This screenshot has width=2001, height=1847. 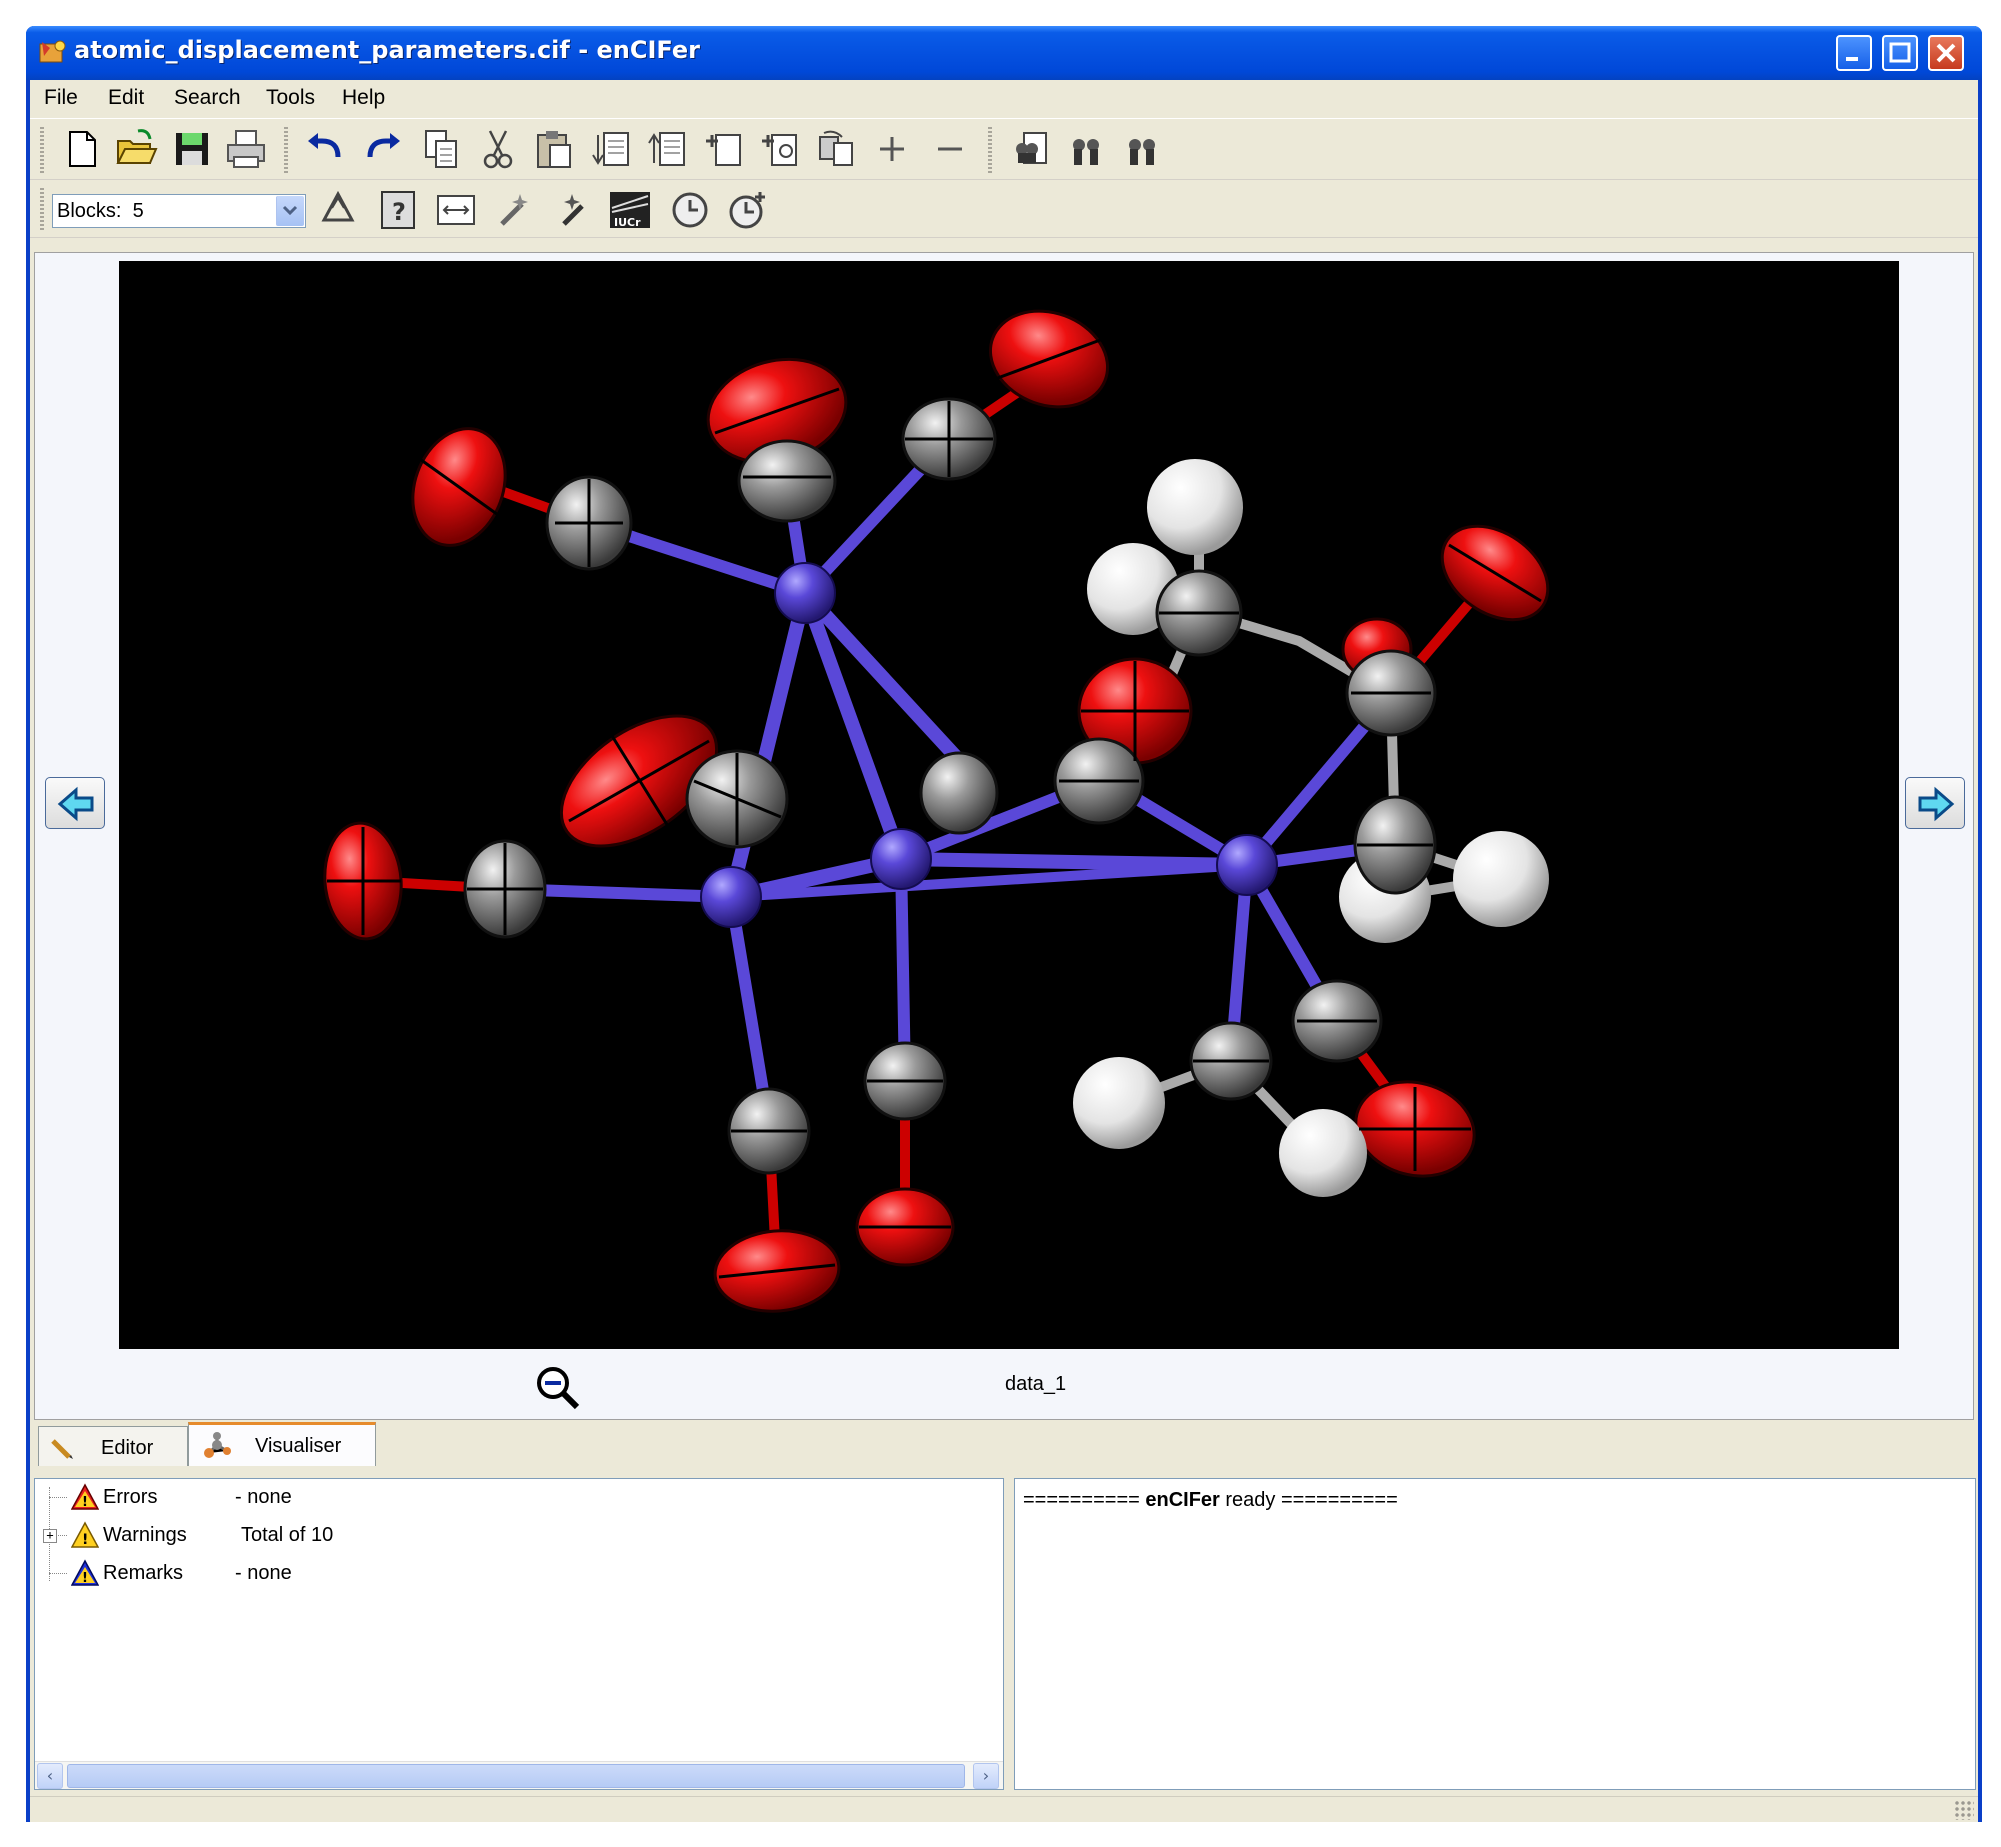 What do you see at coordinates (75, 803) in the screenshot?
I see `previous-block-button` at bounding box center [75, 803].